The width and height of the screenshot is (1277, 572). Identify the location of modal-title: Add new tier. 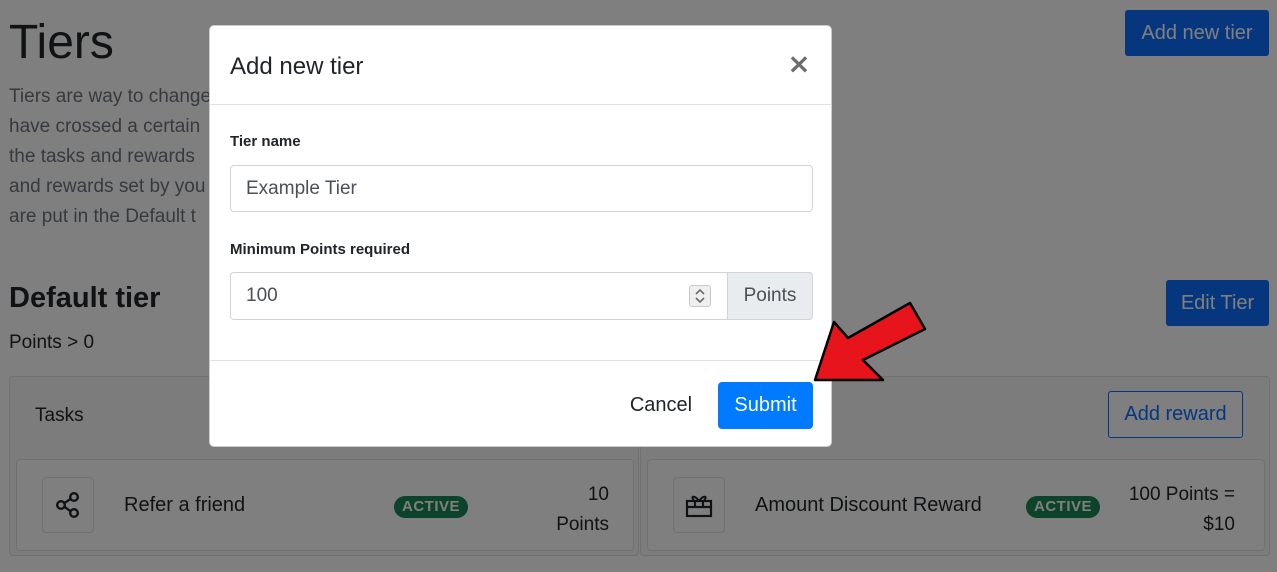
(297, 66).